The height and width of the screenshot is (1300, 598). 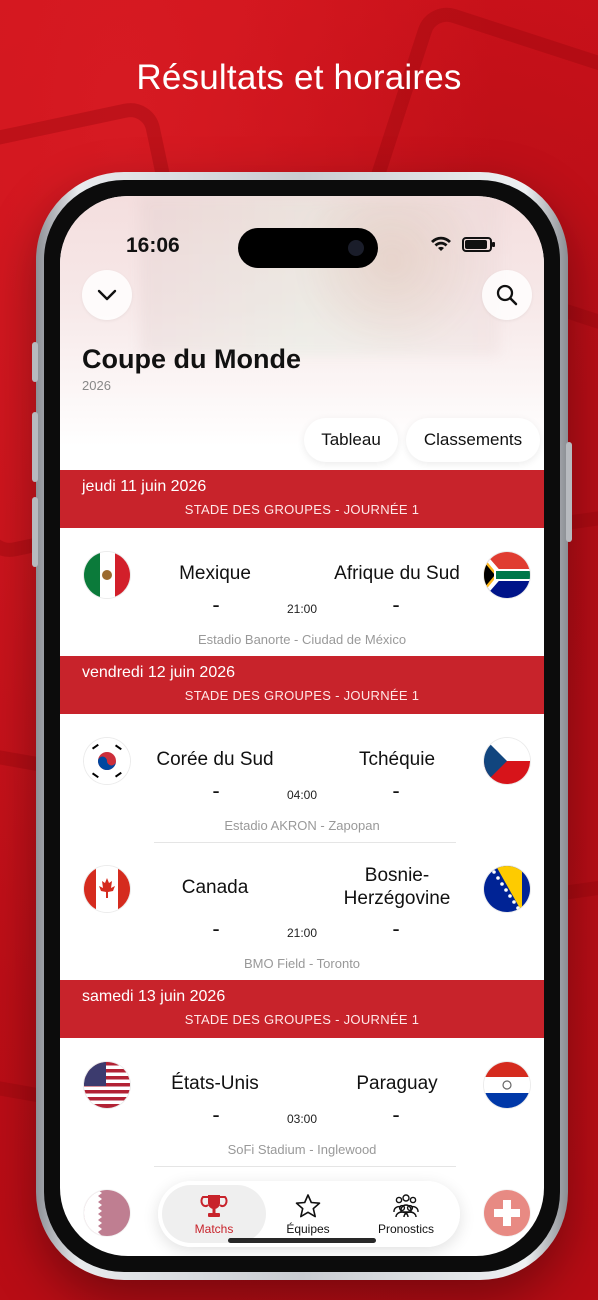 What do you see at coordinates (191, 359) in the screenshot?
I see `page-title: Coupe du Monde` at bounding box center [191, 359].